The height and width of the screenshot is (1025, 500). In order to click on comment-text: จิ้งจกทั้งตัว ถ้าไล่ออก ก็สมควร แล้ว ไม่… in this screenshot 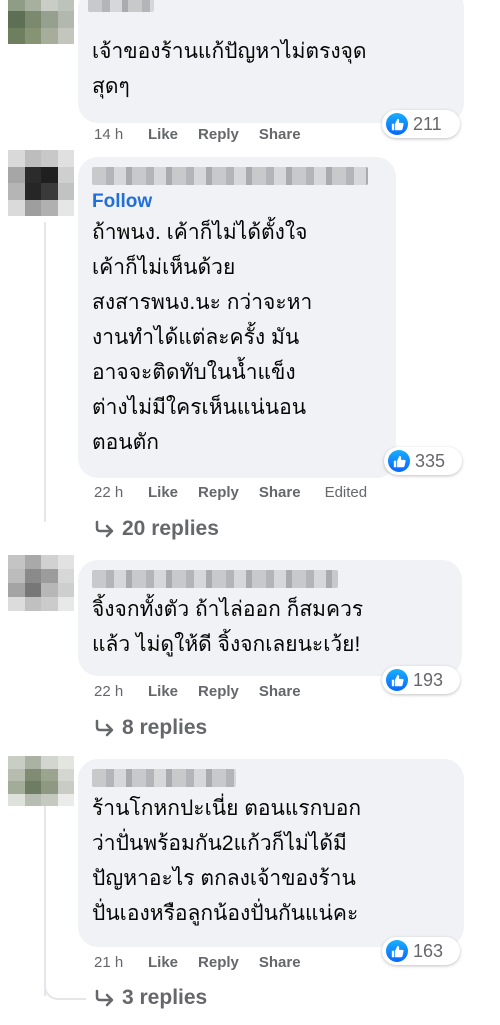, I will do `click(228, 627)`.